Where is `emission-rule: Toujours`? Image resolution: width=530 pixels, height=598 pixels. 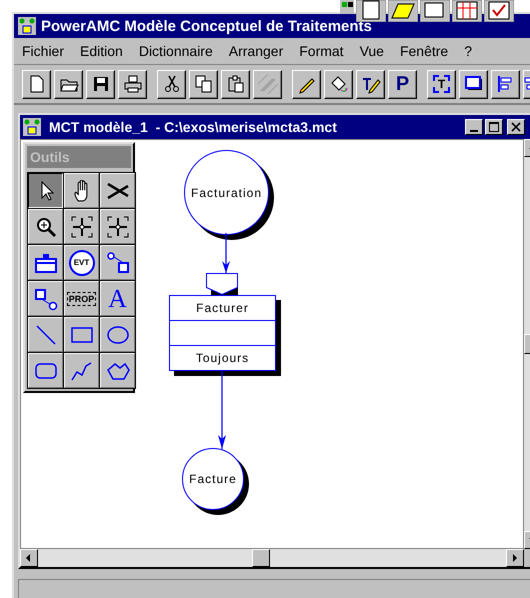
emission-rule: Toujours is located at coordinates (222, 357).